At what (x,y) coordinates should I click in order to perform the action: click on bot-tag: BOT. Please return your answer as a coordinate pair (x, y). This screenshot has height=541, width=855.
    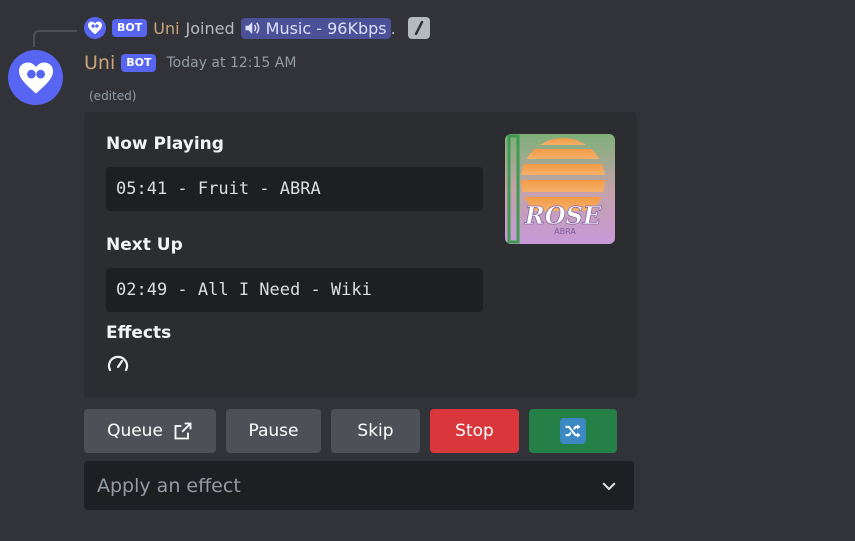
    Looking at the image, I should click on (139, 63).